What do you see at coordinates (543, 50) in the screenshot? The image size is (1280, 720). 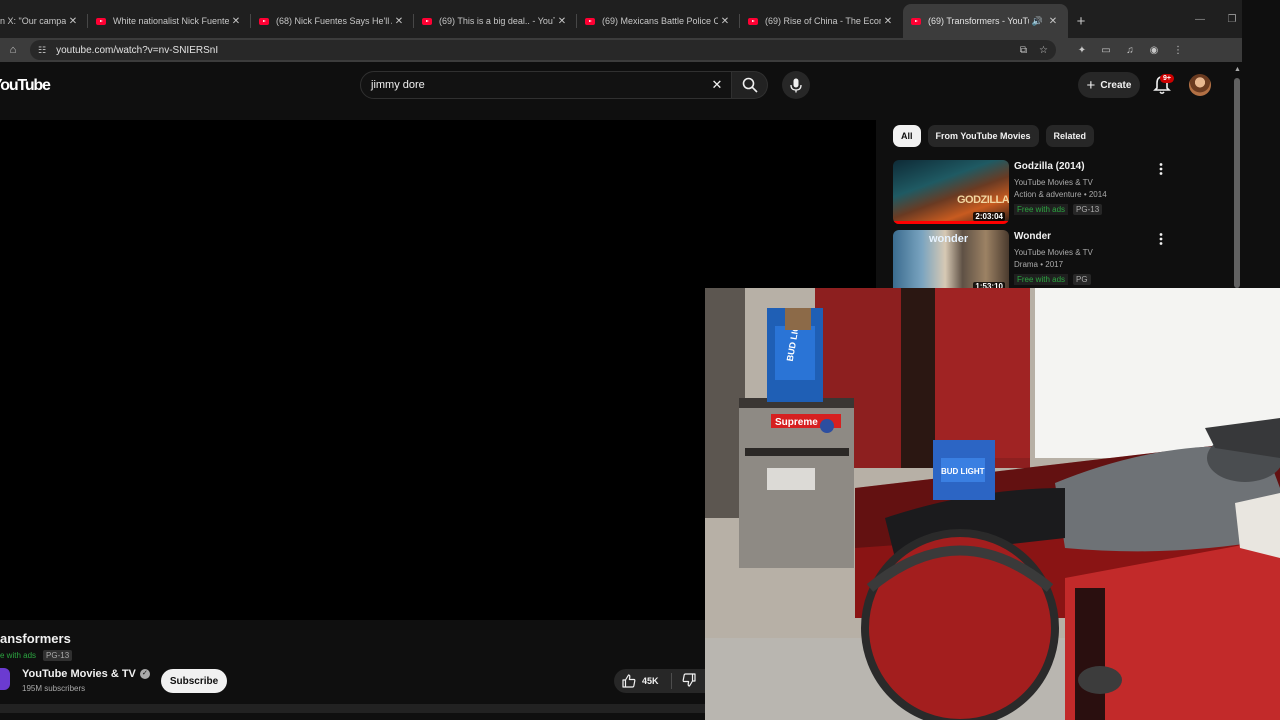 I see `address-bar: ☷ youtube.com/watch?v=nv-SNIERSnI ⧉ ☆` at bounding box center [543, 50].